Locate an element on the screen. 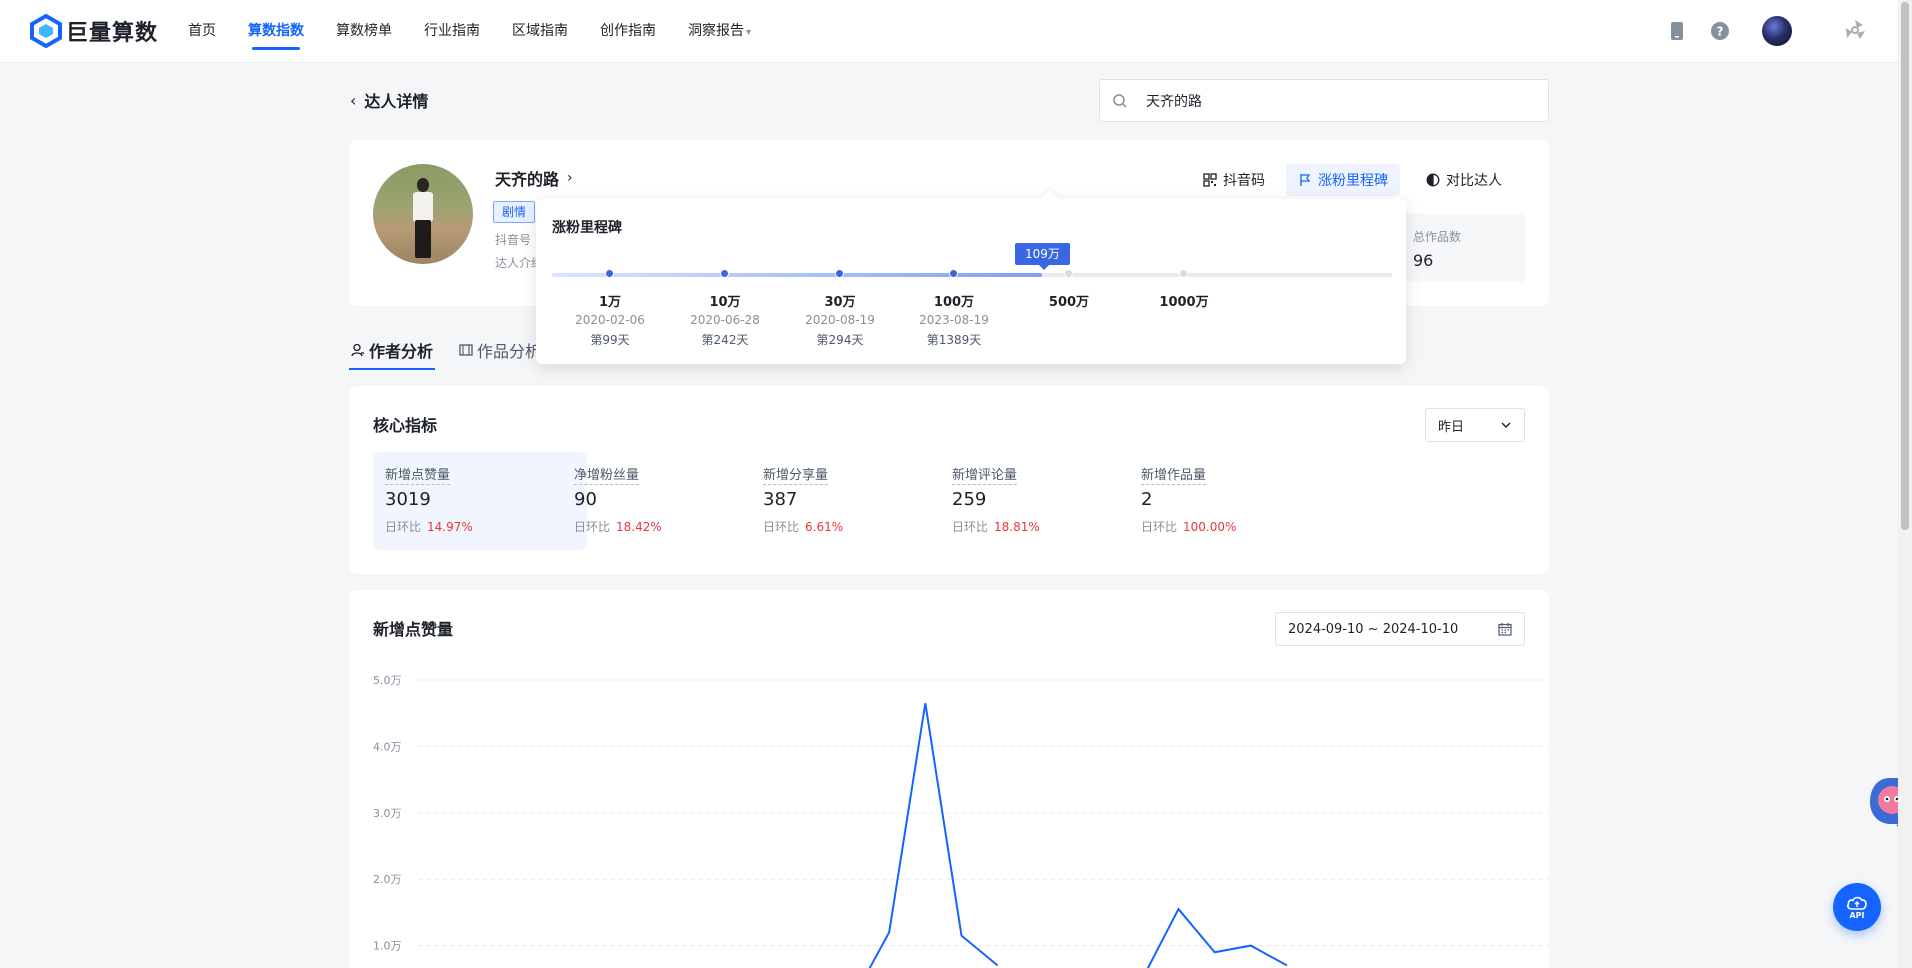 This screenshot has height=968, width=1912. compare-icon is located at coordinates (1433, 180).